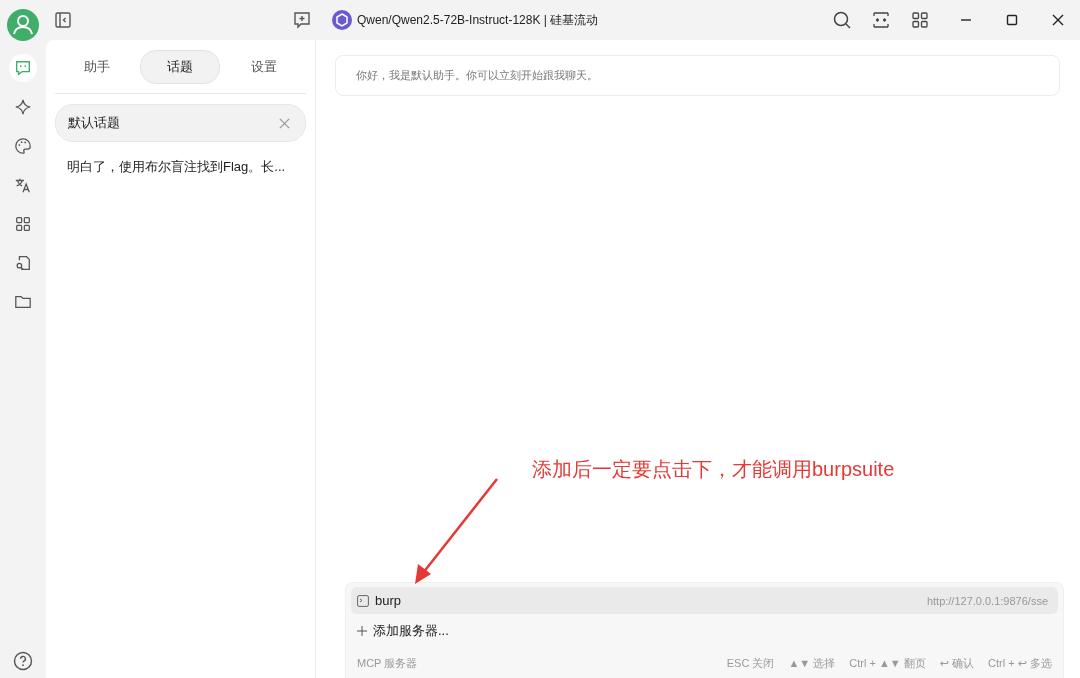  Describe the element at coordinates (264, 67) in the screenshot. I see `tab: 设置` at that location.